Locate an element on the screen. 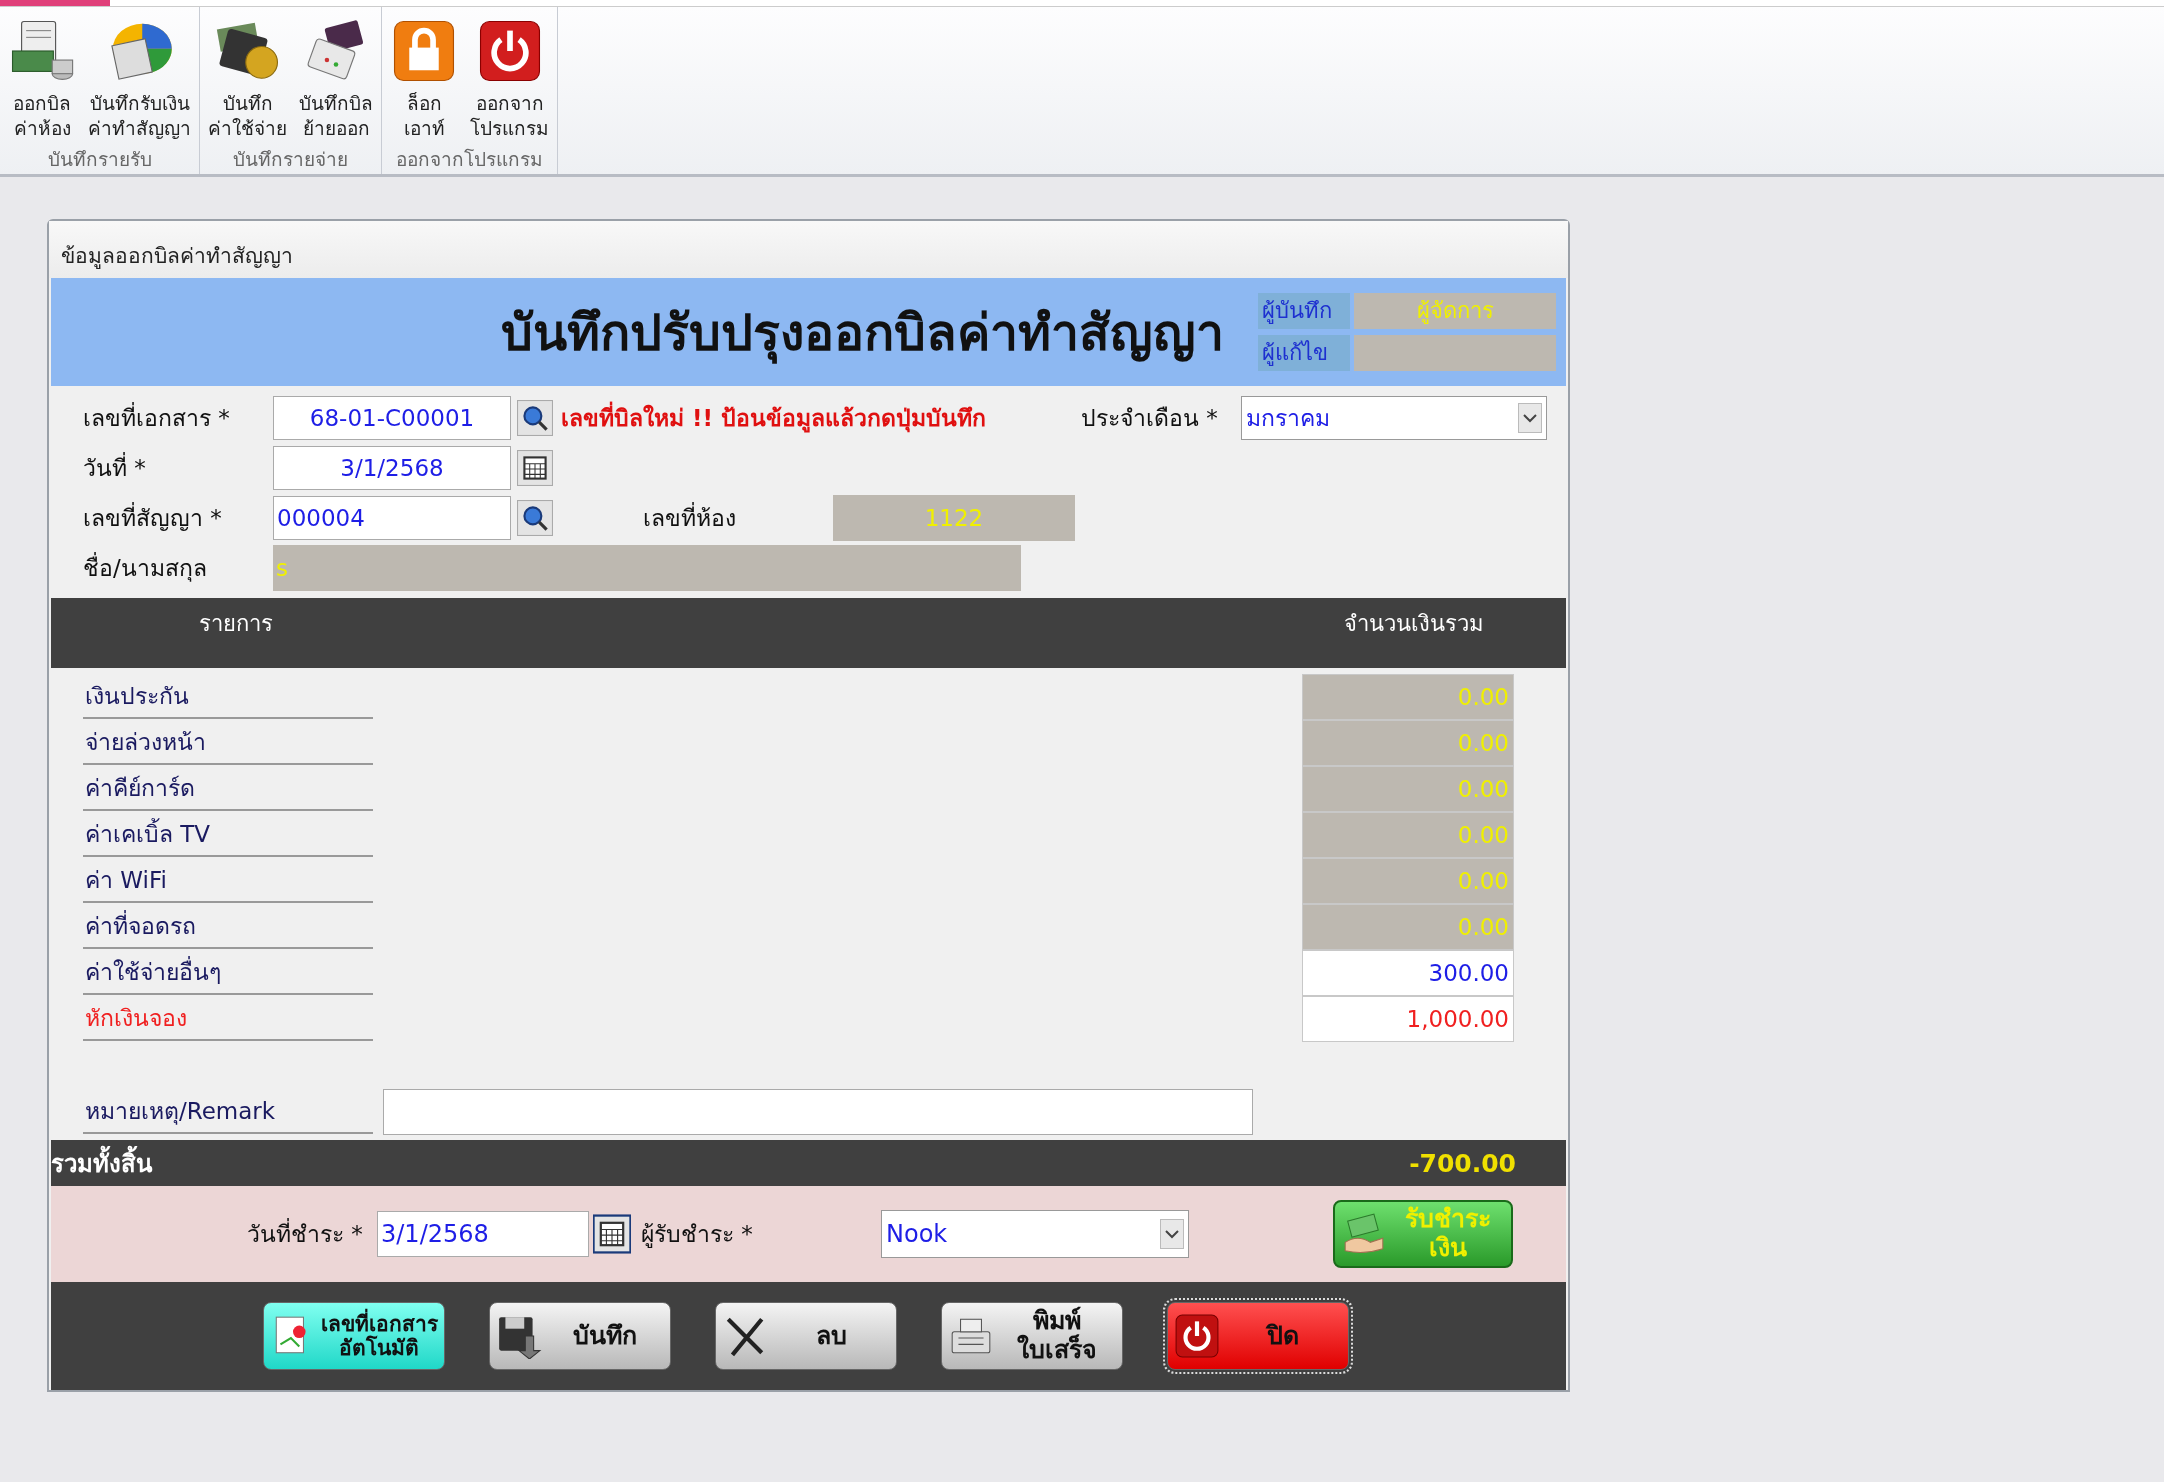  form-title: บันทึกปรับปรุงออกบิลค่าทำสัญญา is located at coordinates (862, 334).